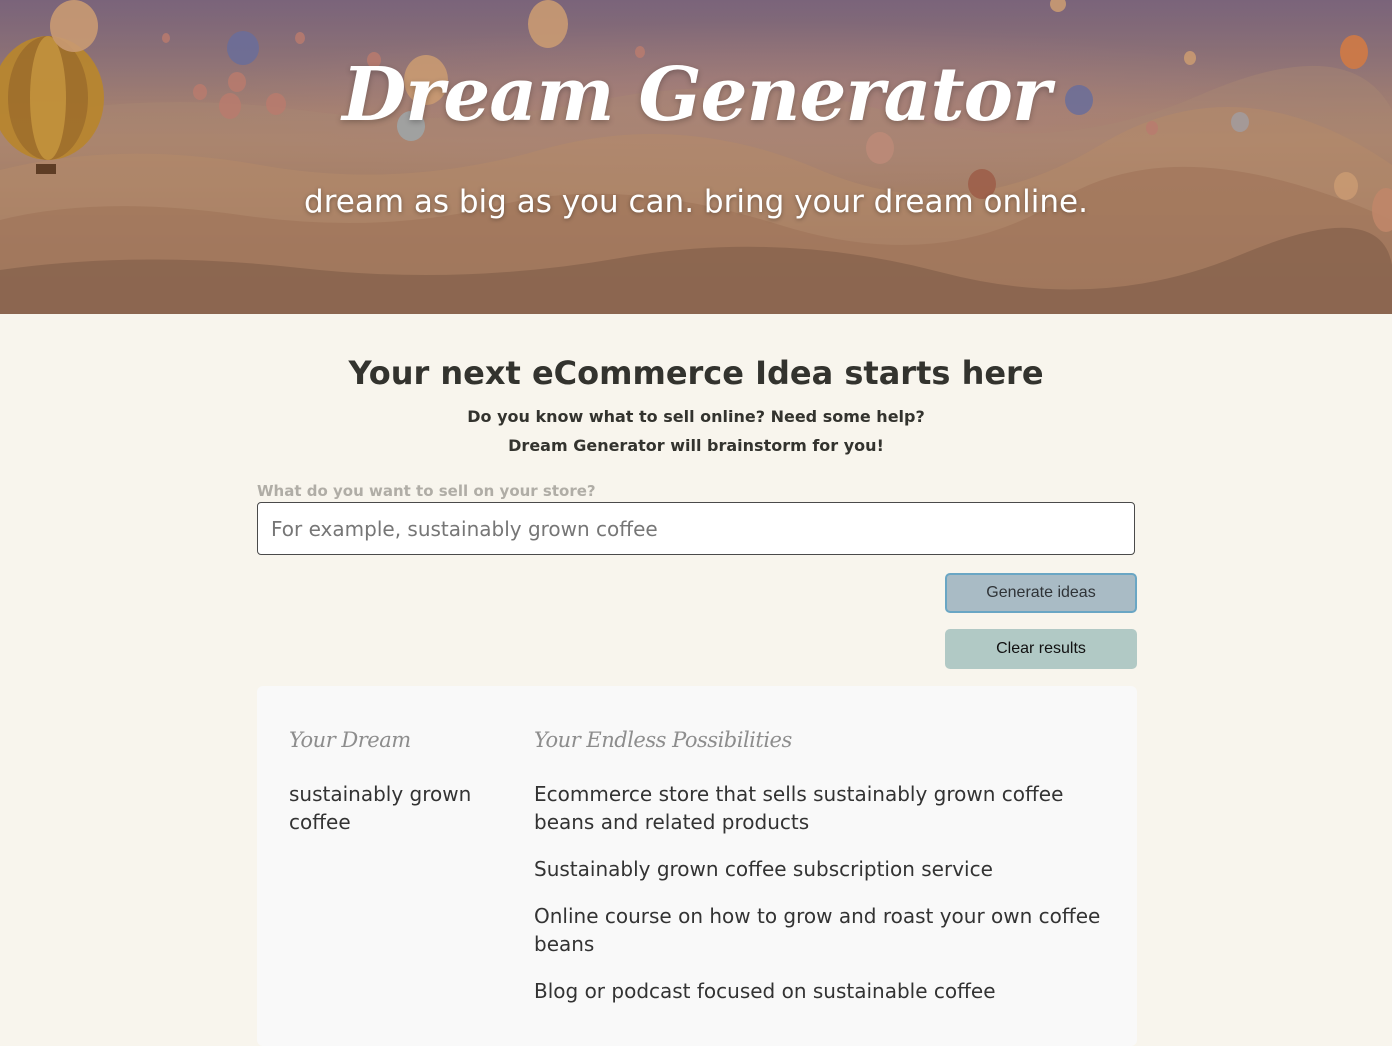 The width and height of the screenshot is (1392, 1046). I want to click on product-field-label: What do you want to sell on your store?, so click(426, 491).